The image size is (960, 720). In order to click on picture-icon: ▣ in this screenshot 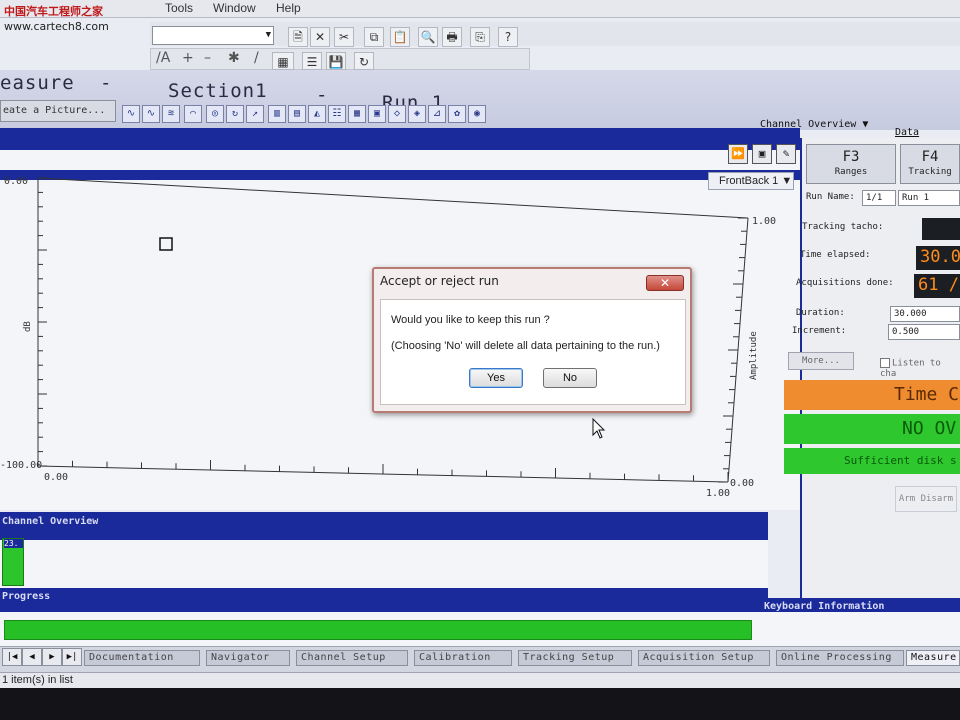, I will do `click(762, 154)`.